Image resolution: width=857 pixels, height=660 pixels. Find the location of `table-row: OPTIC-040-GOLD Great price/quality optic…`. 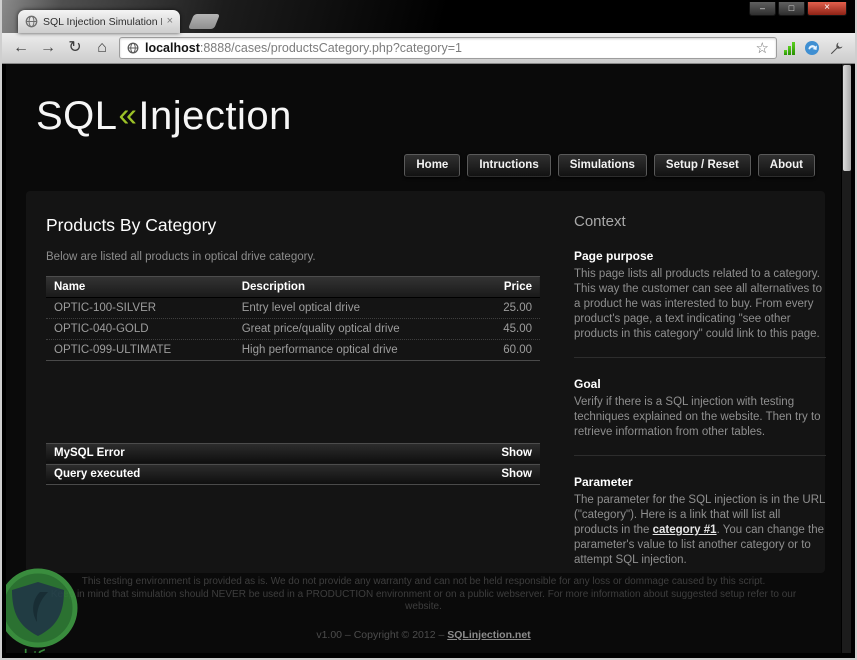

table-row: OPTIC-040-GOLD Great price/quality optic… is located at coordinates (293, 329).